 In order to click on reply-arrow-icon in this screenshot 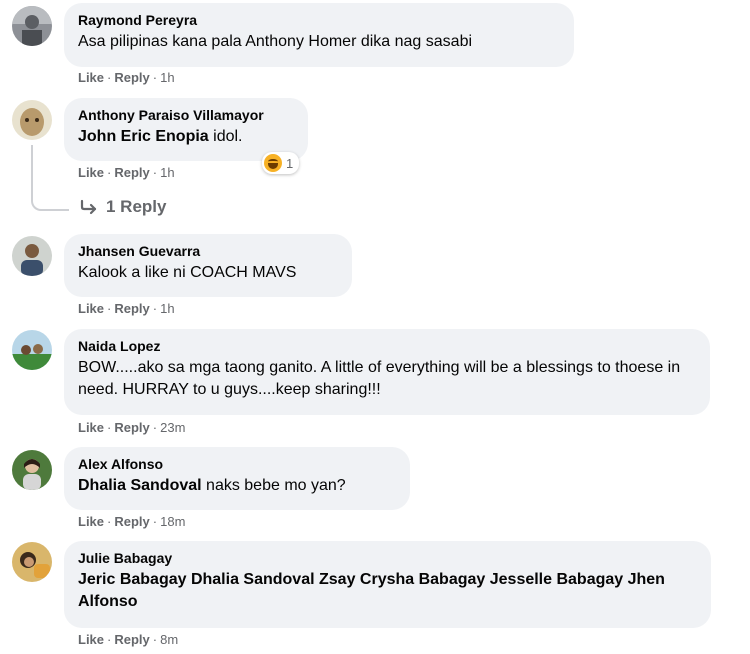, I will do `click(88, 207)`.